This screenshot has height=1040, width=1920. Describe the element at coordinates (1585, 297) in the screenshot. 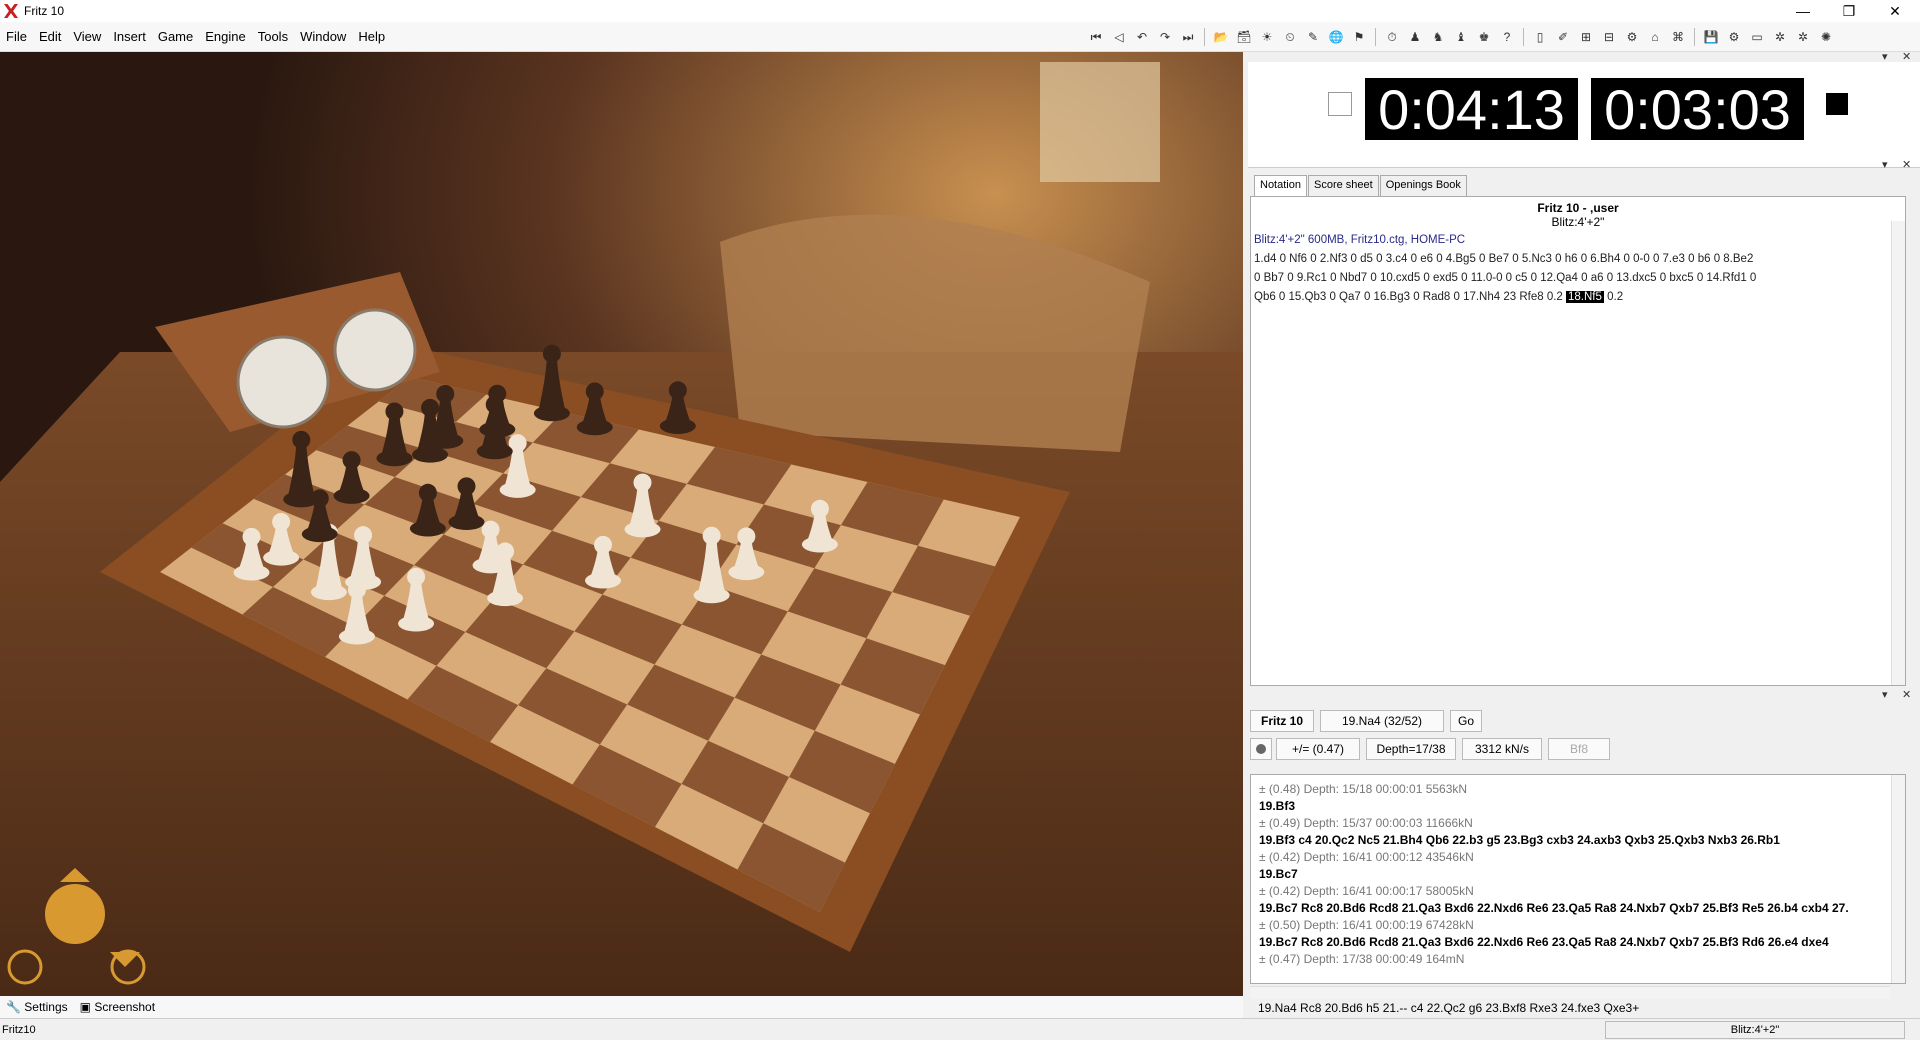

I see `current-move: 18.Nf5` at that location.